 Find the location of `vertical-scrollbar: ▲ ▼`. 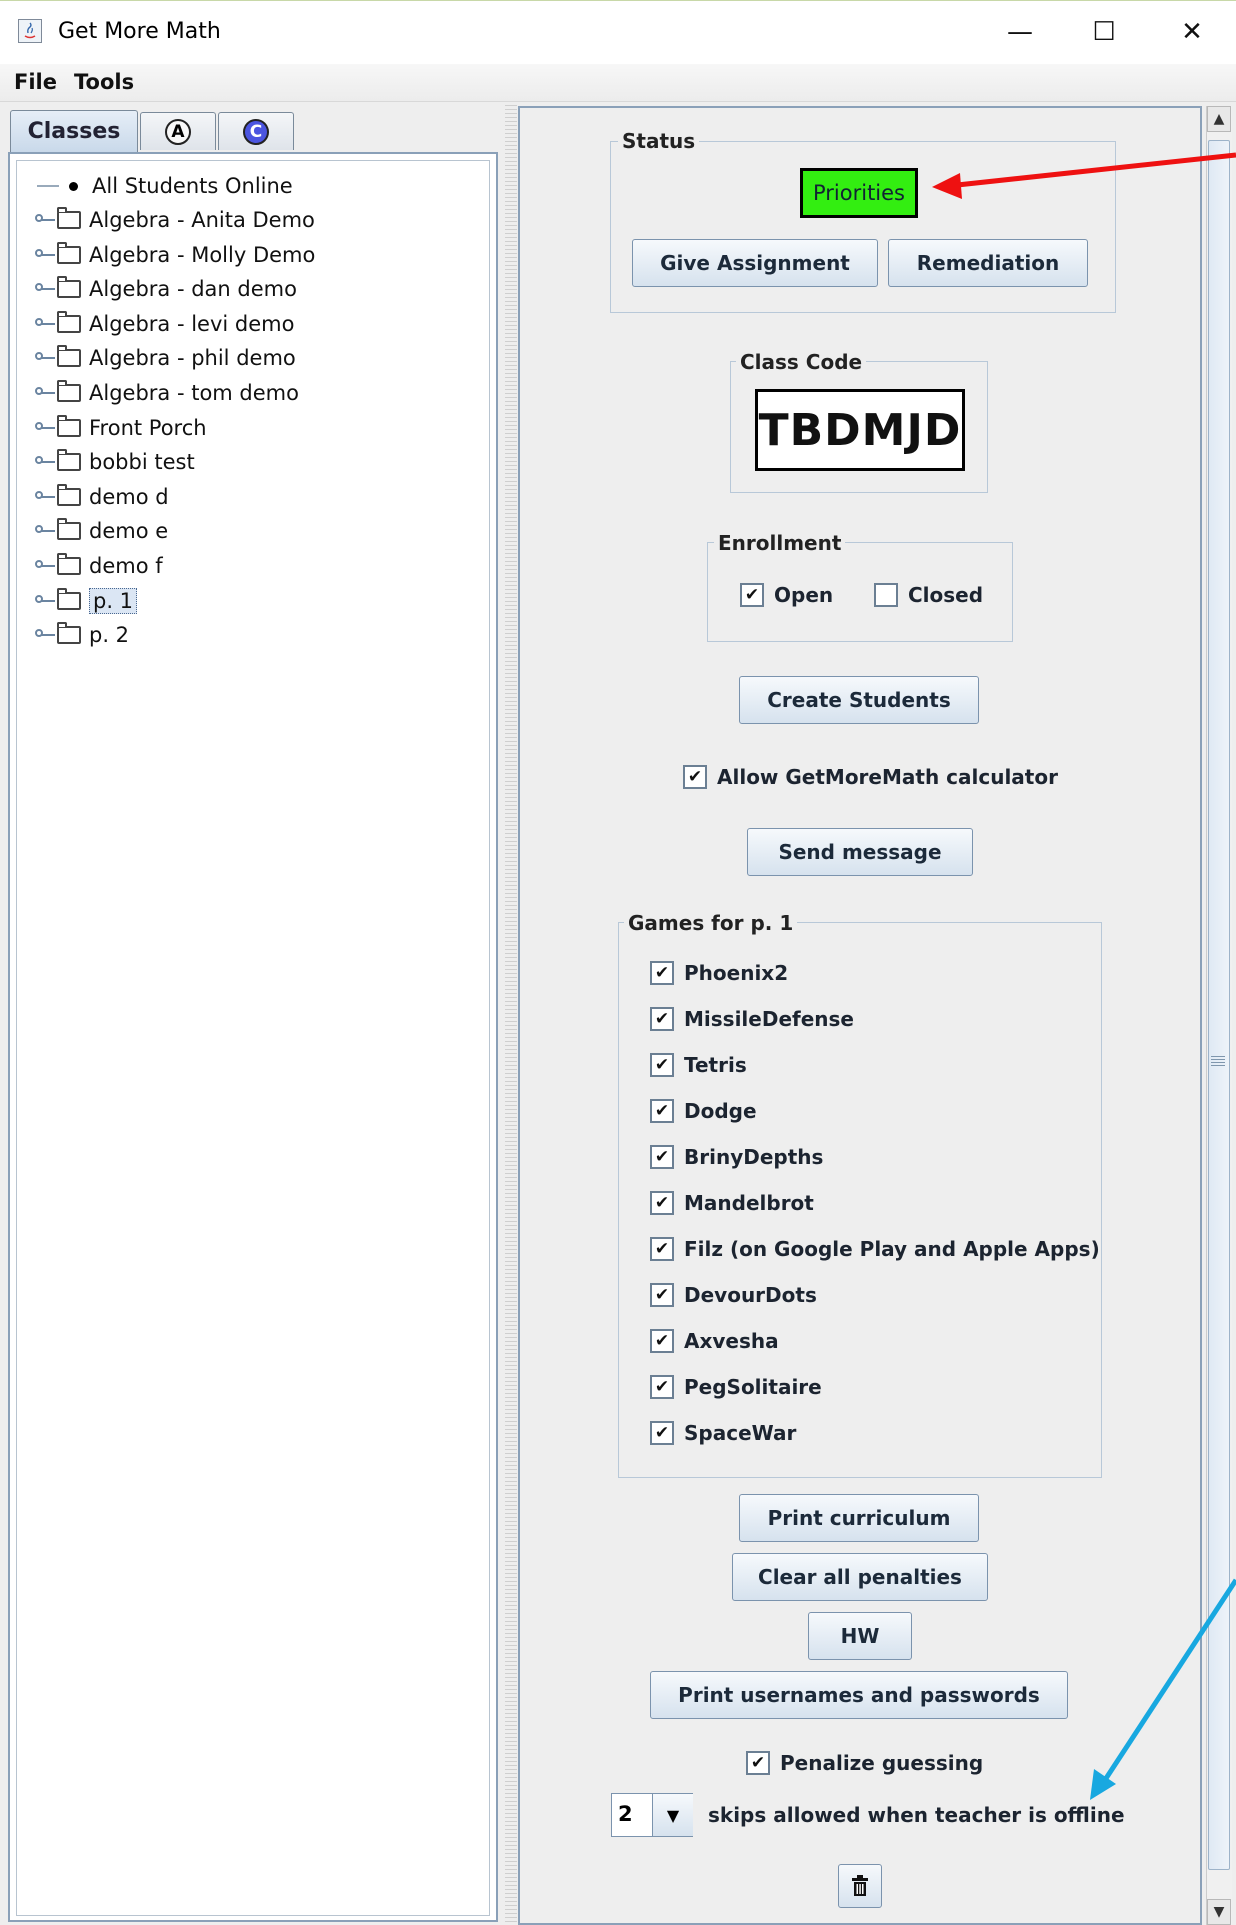

vertical-scrollbar: ▲ ▼ is located at coordinates (1219, 1015).